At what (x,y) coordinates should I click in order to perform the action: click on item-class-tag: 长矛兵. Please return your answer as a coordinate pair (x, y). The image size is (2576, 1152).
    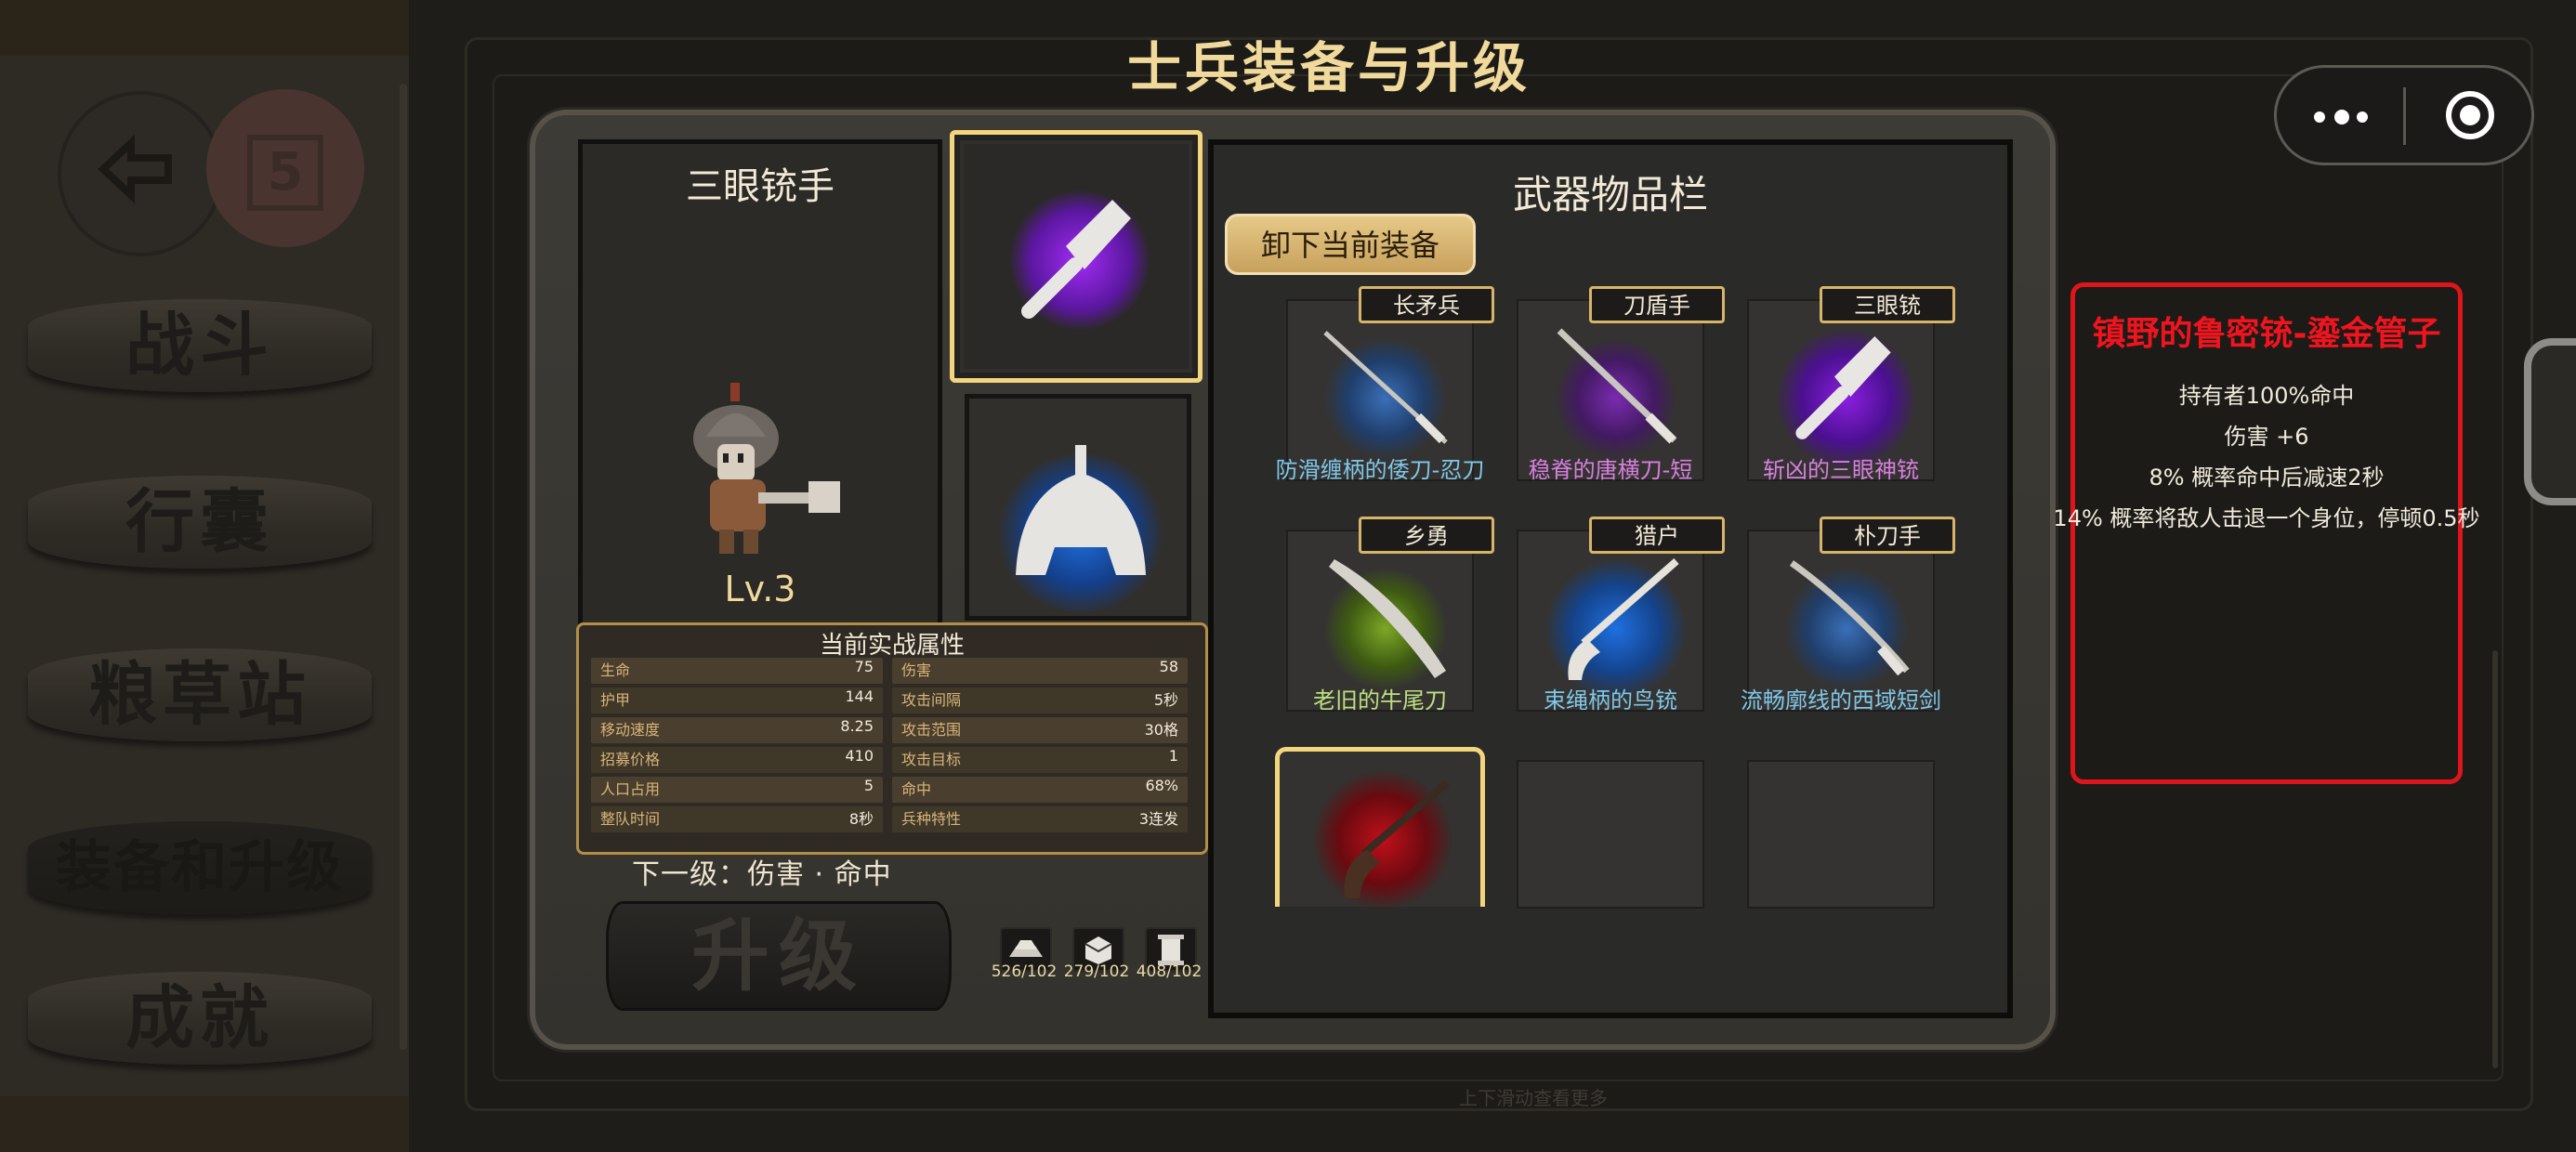
    Looking at the image, I should click on (1426, 304).